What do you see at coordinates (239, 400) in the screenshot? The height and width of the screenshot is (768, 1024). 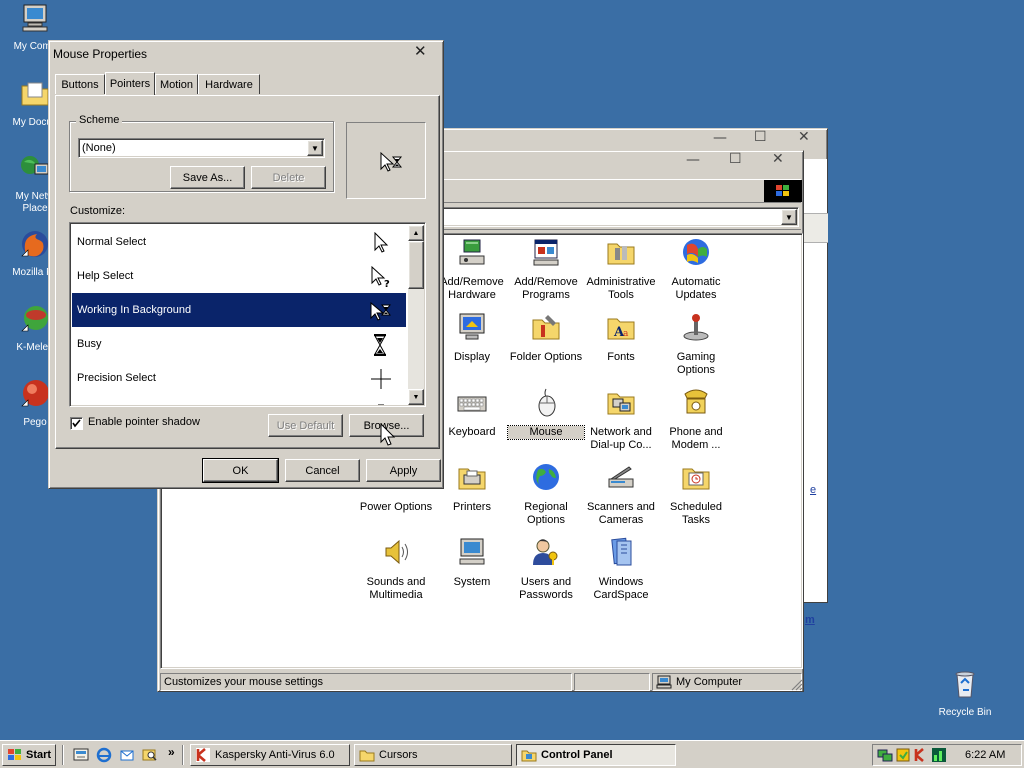 I see `pointer-row-text-select` at bounding box center [239, 400].